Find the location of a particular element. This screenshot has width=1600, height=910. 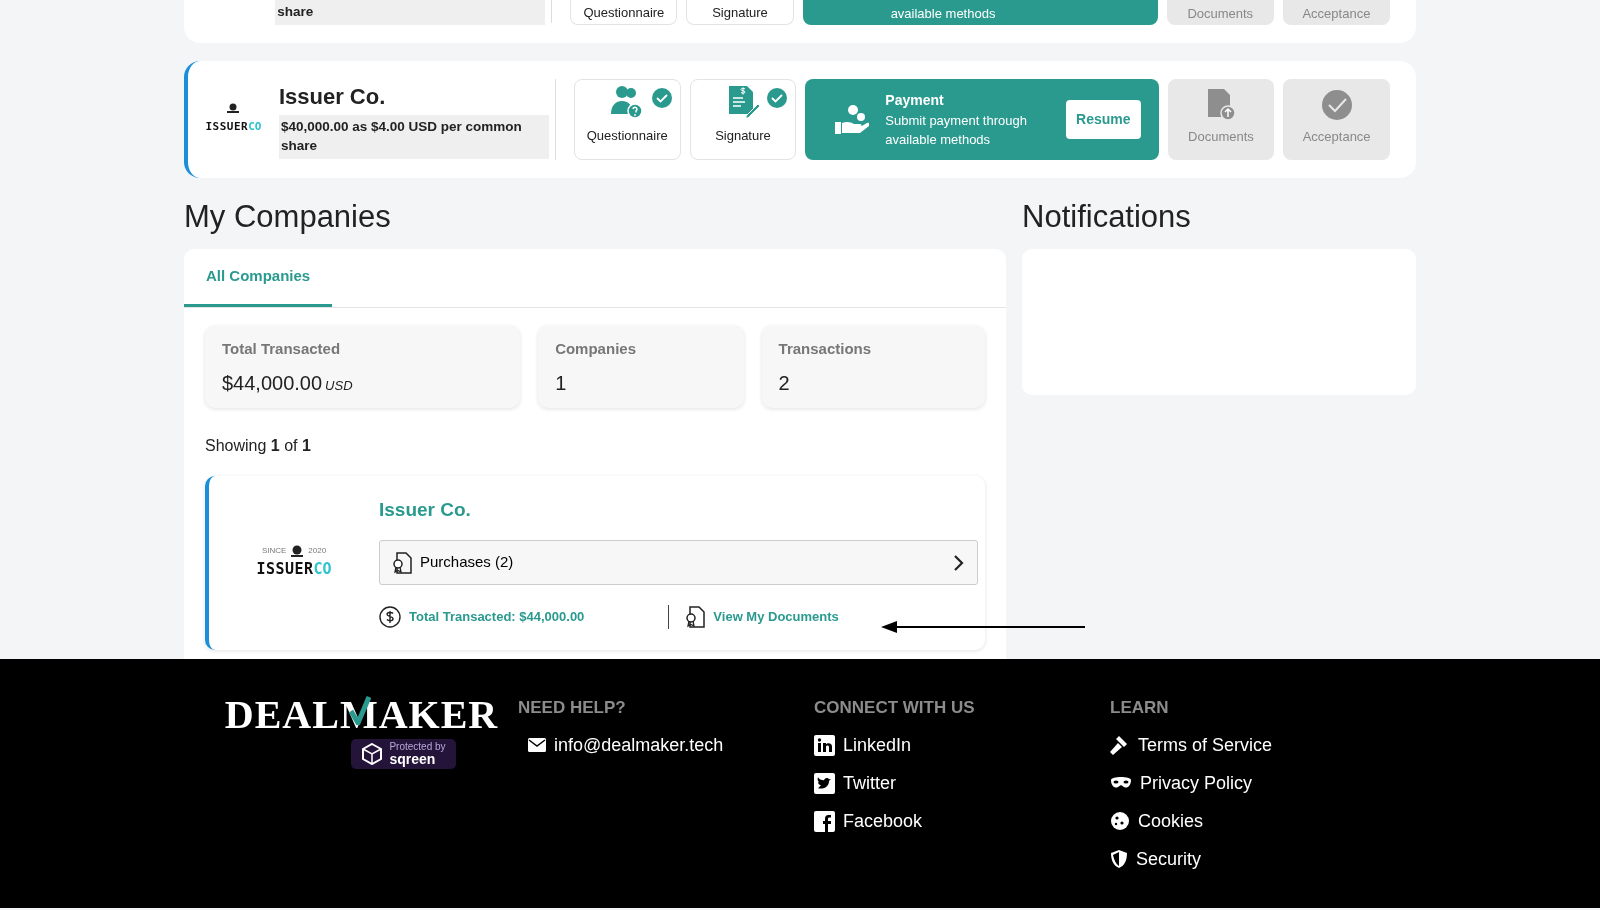

badge-caption: Protected by is located at coordinates (417, 747).